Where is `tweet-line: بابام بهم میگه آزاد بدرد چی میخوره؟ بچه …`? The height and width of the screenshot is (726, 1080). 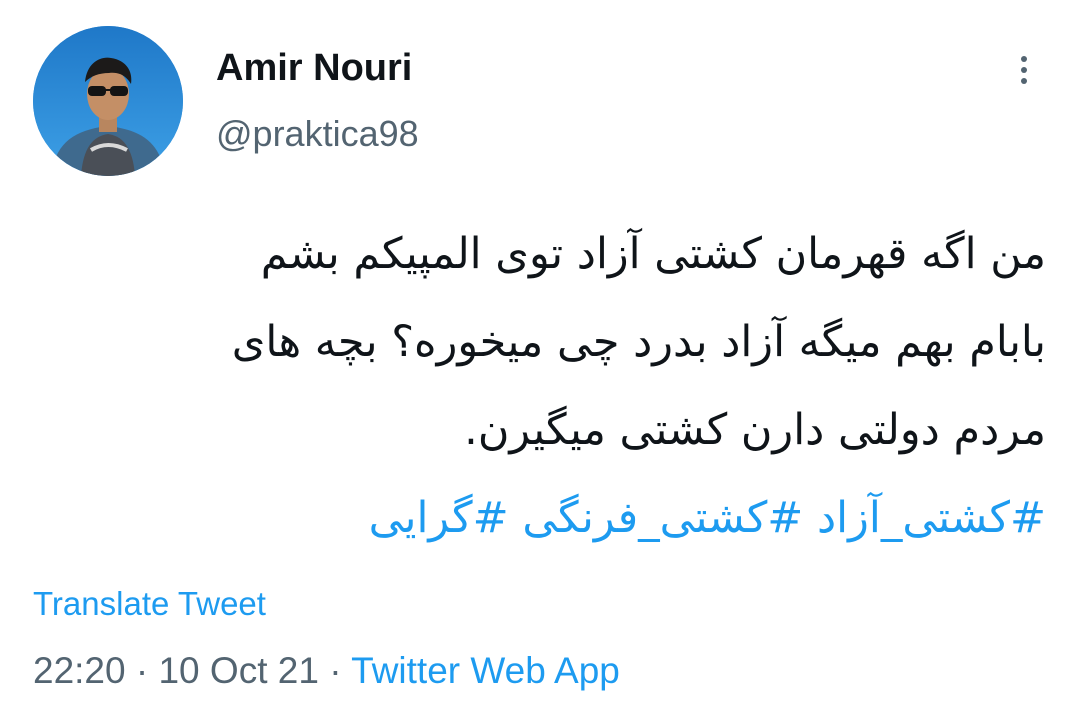
tweet-line: بابام بهم میگه آزاد بدرد چی میخوره؟ بچه … is located at coordinates (638, 342).